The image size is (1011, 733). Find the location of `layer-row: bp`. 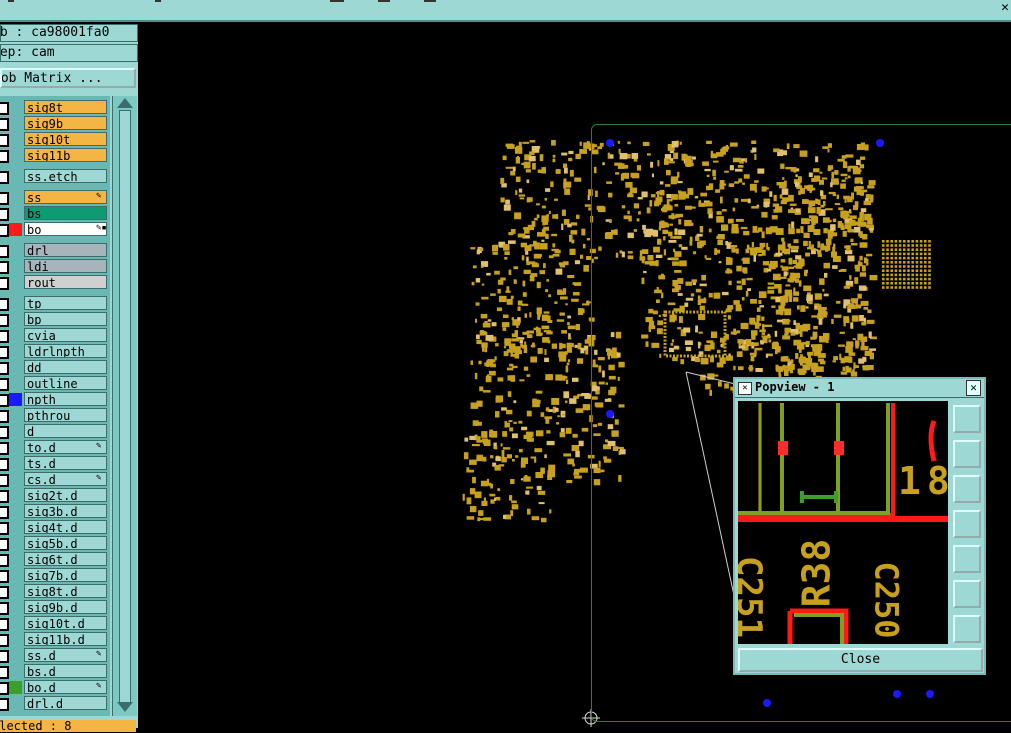

layer-row: bp is located at coordinates (55, 319).